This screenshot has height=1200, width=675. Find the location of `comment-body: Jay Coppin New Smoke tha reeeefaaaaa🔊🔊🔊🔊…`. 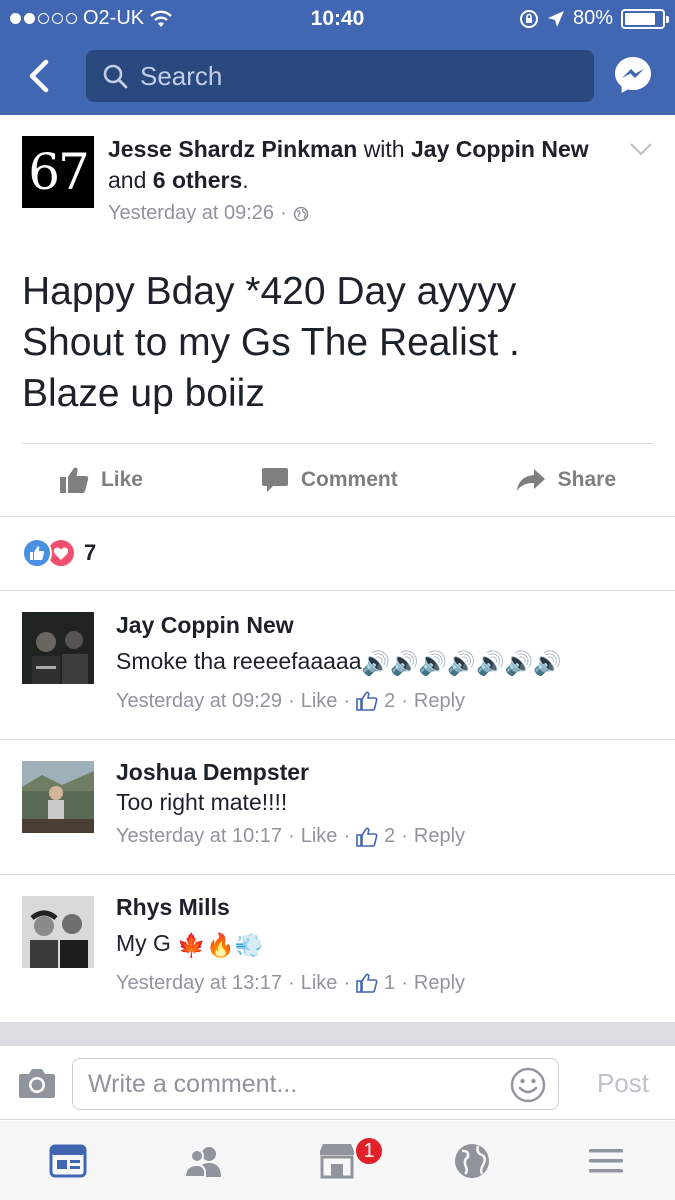

comment-body: Jay Coppin New Smoke tha reeeefaaaaa🔊🔊🔊🔊… is located at coordinates (386, 661).